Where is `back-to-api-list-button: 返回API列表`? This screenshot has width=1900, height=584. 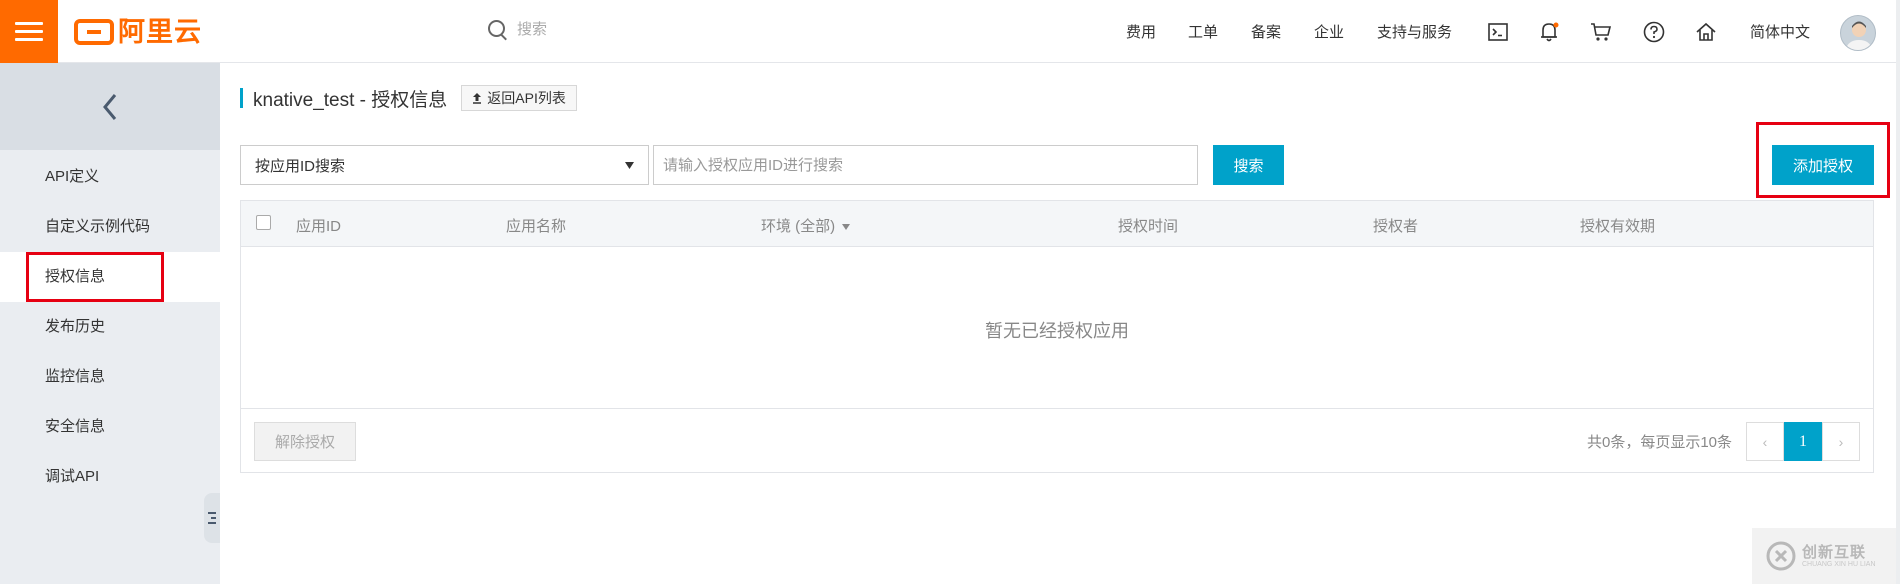 back-to-api-list-button: 返回API列表 is located at coordinates (519, 98).